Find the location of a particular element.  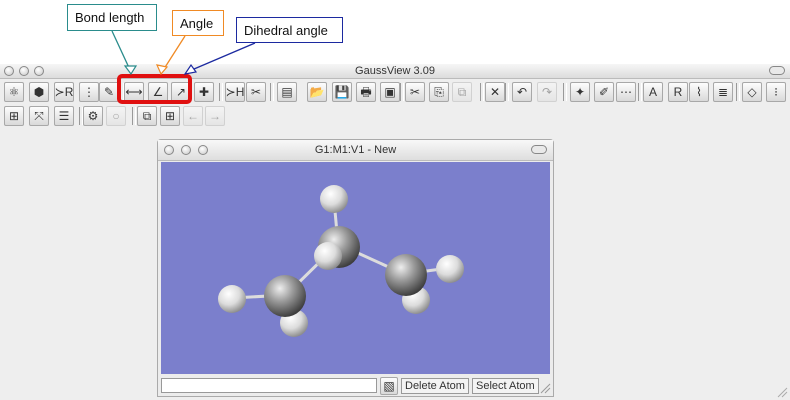

molecule-window-title: G1:M1:V1 - New is located at coordinates (355, 150).